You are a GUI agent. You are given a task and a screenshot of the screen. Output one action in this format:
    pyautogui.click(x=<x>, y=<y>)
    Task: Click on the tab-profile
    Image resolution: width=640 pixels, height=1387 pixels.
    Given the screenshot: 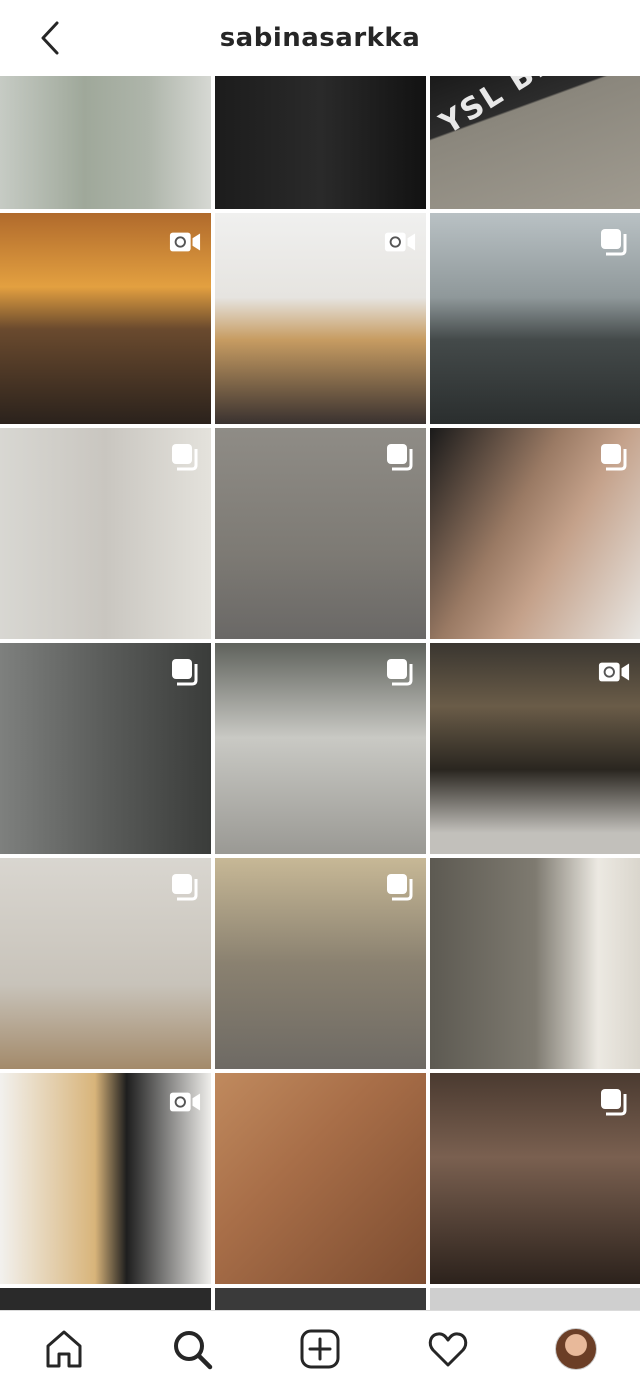 What is the action you would take?
    pyautogui.click(x=576, y=1349)
    